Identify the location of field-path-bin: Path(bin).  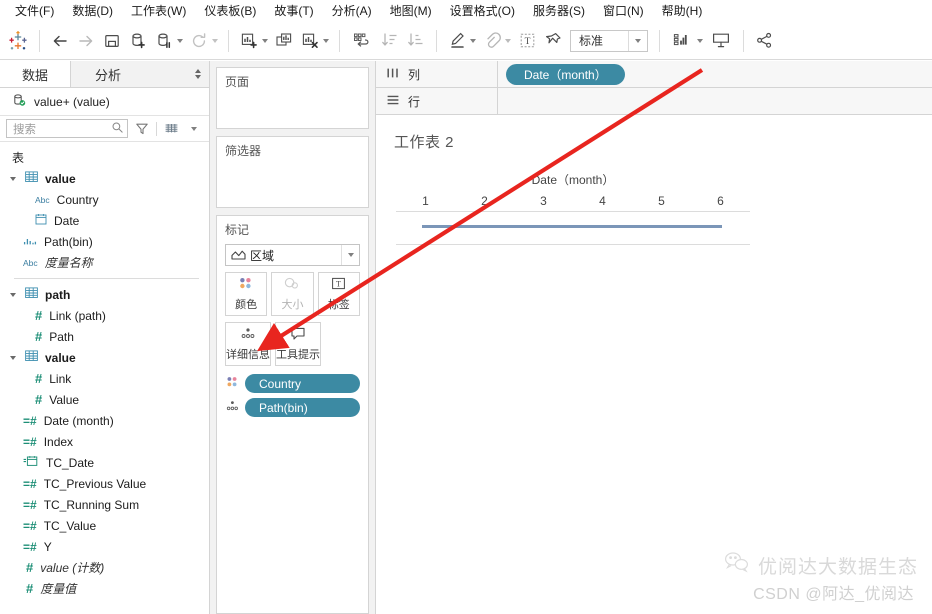
(104, 241).